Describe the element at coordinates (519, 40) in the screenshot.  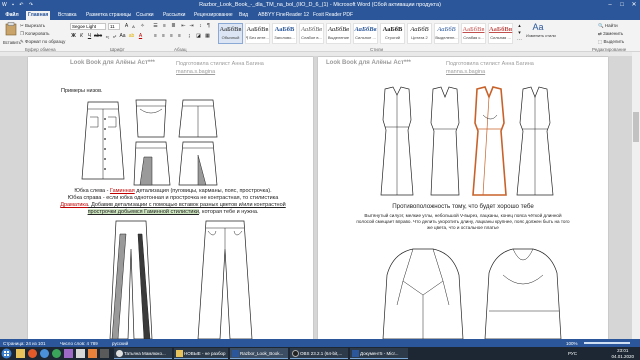
I see `styles-more-icon: ⋯` at that location.